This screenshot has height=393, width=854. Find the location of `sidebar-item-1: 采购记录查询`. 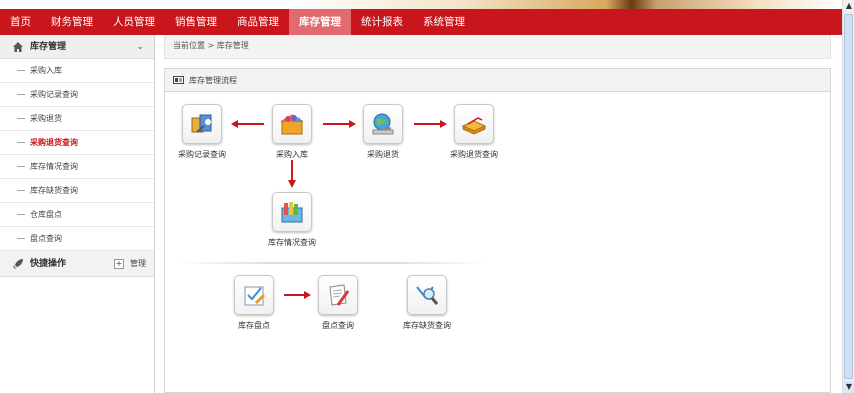

sidebar-item-1: 采购记录查询 is located at coordinates (77, 95).